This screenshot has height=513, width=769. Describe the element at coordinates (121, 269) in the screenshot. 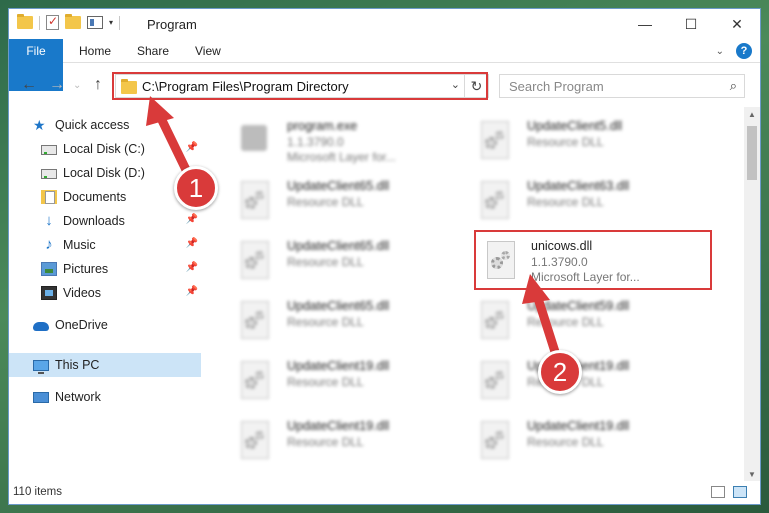

I see `sidebar-item-pictures: Pictures 📌` at that location.